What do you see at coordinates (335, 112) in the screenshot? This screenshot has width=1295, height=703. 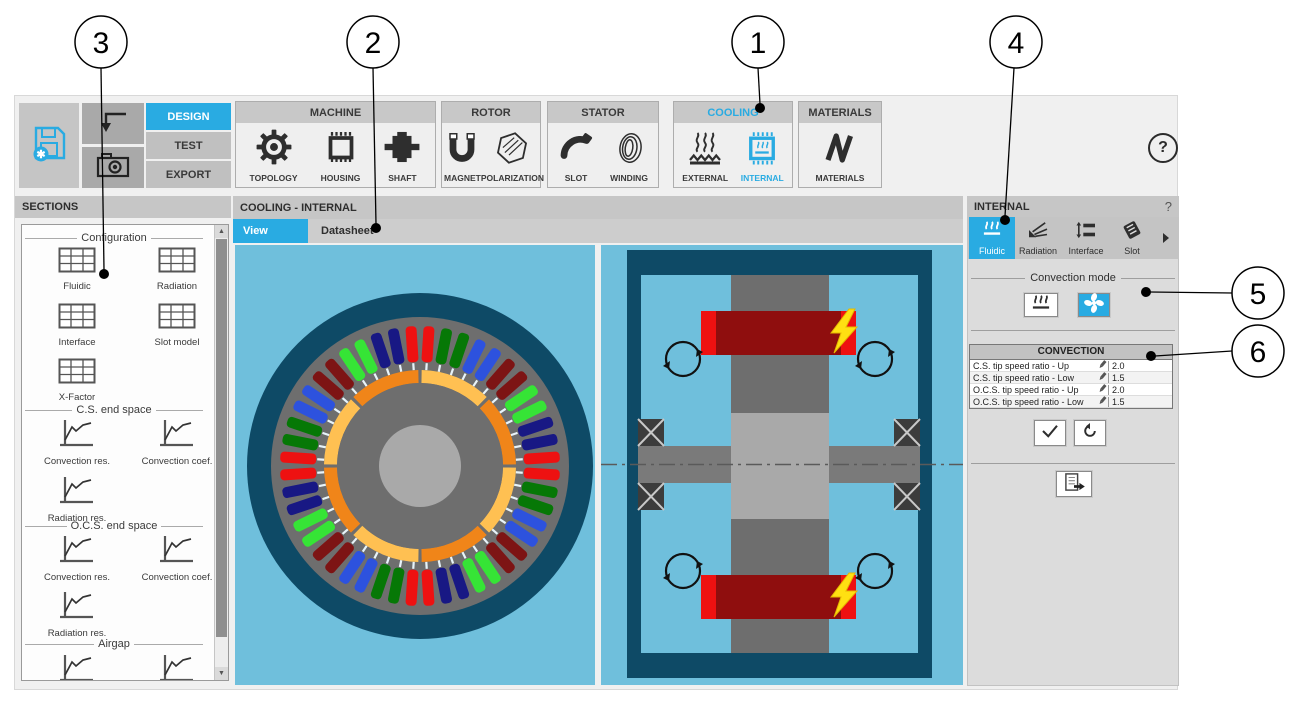 I see `group-header-machine: MACHINE` at bounding box center [335, 112].